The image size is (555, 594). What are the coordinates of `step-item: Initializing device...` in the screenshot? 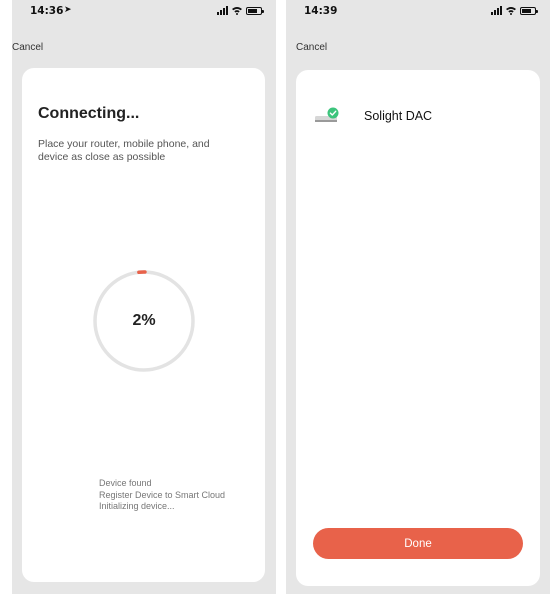 It's located at (137, 506).